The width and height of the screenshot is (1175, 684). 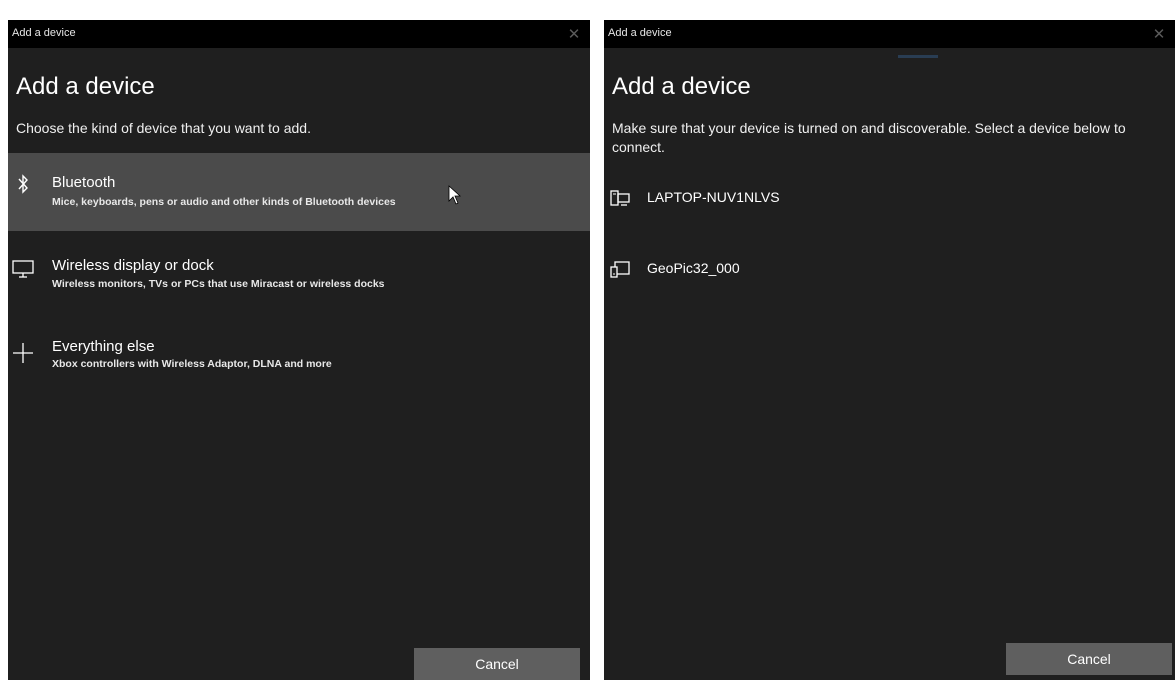 What do you see at coordinates (84, 182) in the screenshot?
I see `option-name: Bluetooth` at bounding box center [84, 182].